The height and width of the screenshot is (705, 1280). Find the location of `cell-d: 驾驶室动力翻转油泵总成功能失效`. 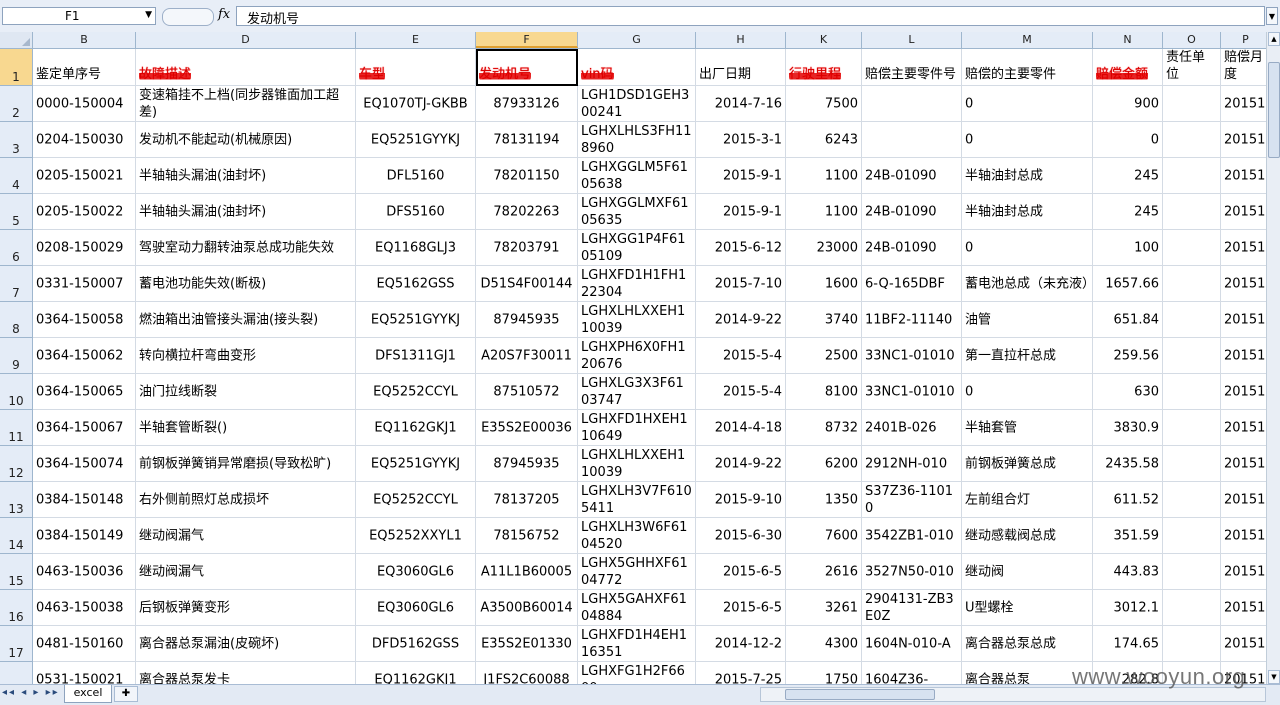

cell-d: 驾驶室动力翻转油泵总成功能失效 is located at coordinates (246, 248).